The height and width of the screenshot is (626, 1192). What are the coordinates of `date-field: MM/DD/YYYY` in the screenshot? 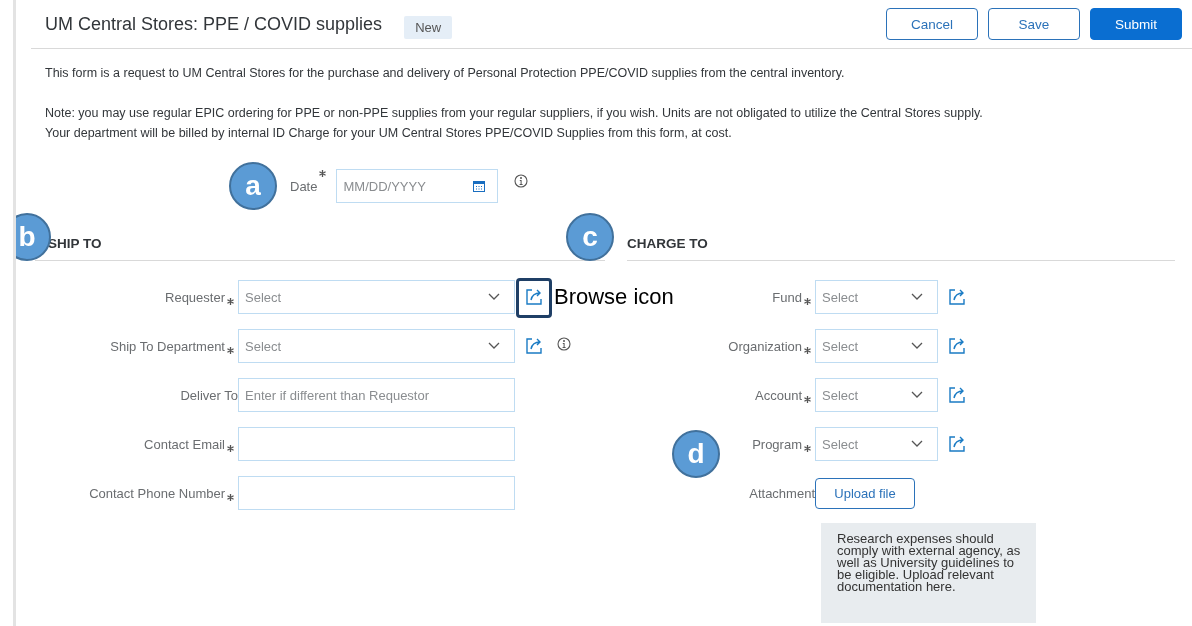 It's located at (417, 186).